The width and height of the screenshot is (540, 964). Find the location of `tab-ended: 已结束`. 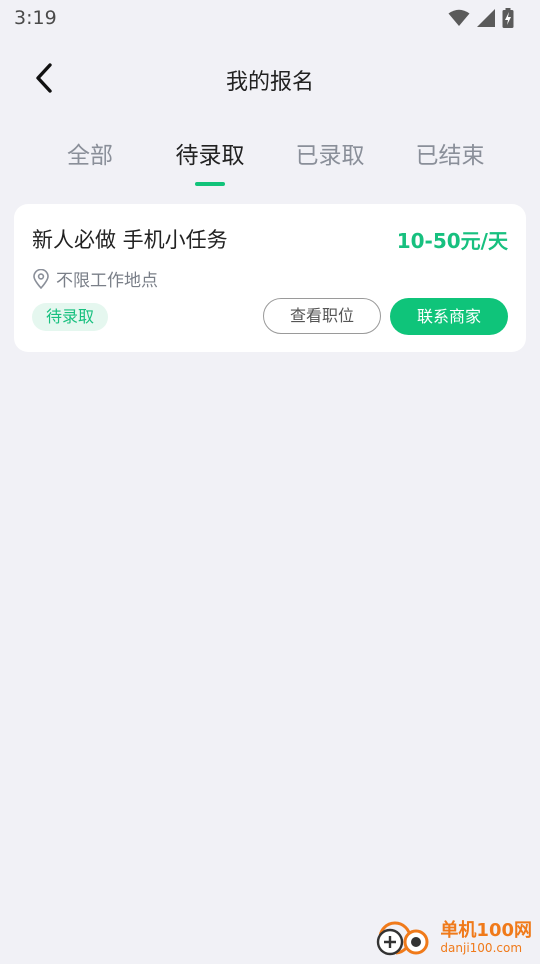

tab-ended: 已结束 is located at coordinates (450, 164).